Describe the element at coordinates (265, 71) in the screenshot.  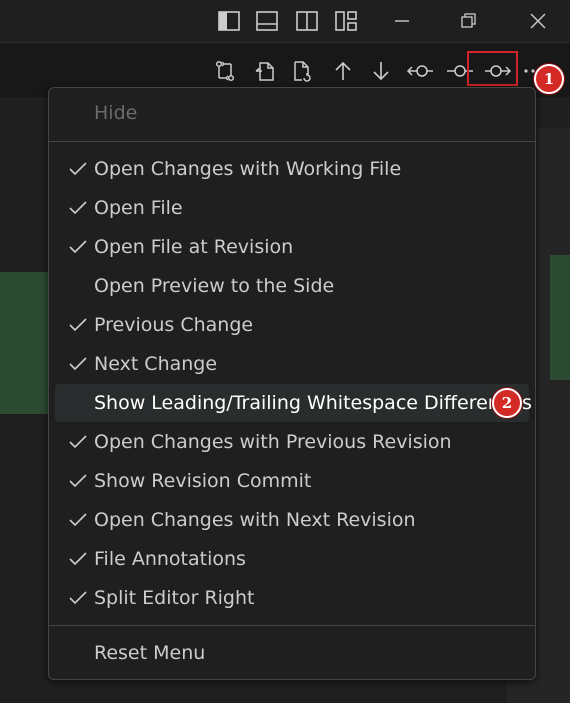
I see `open-file-icon` at that location.